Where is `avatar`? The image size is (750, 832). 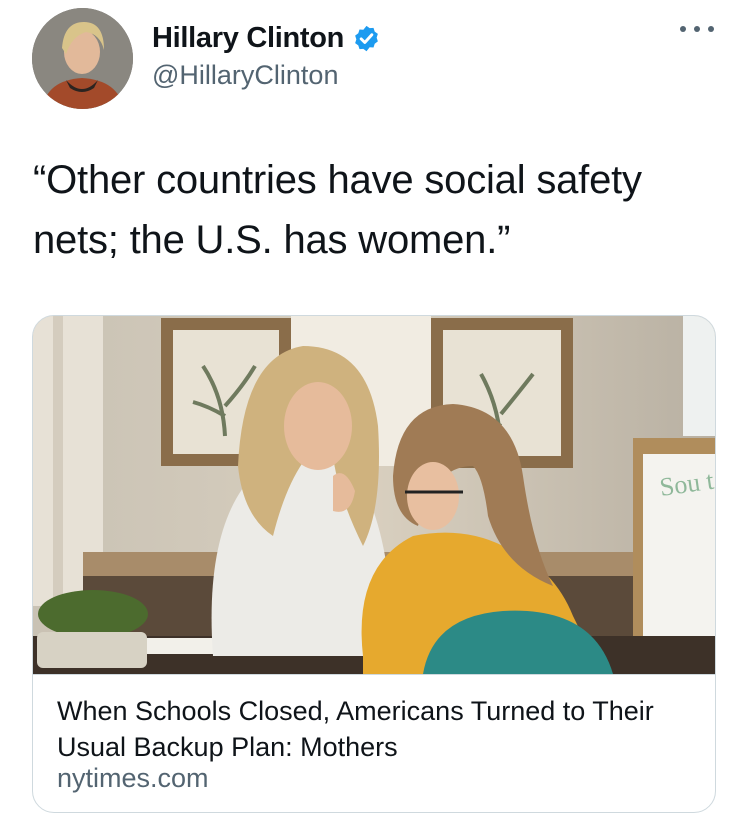
avatar is located at coordinates (82, 58).